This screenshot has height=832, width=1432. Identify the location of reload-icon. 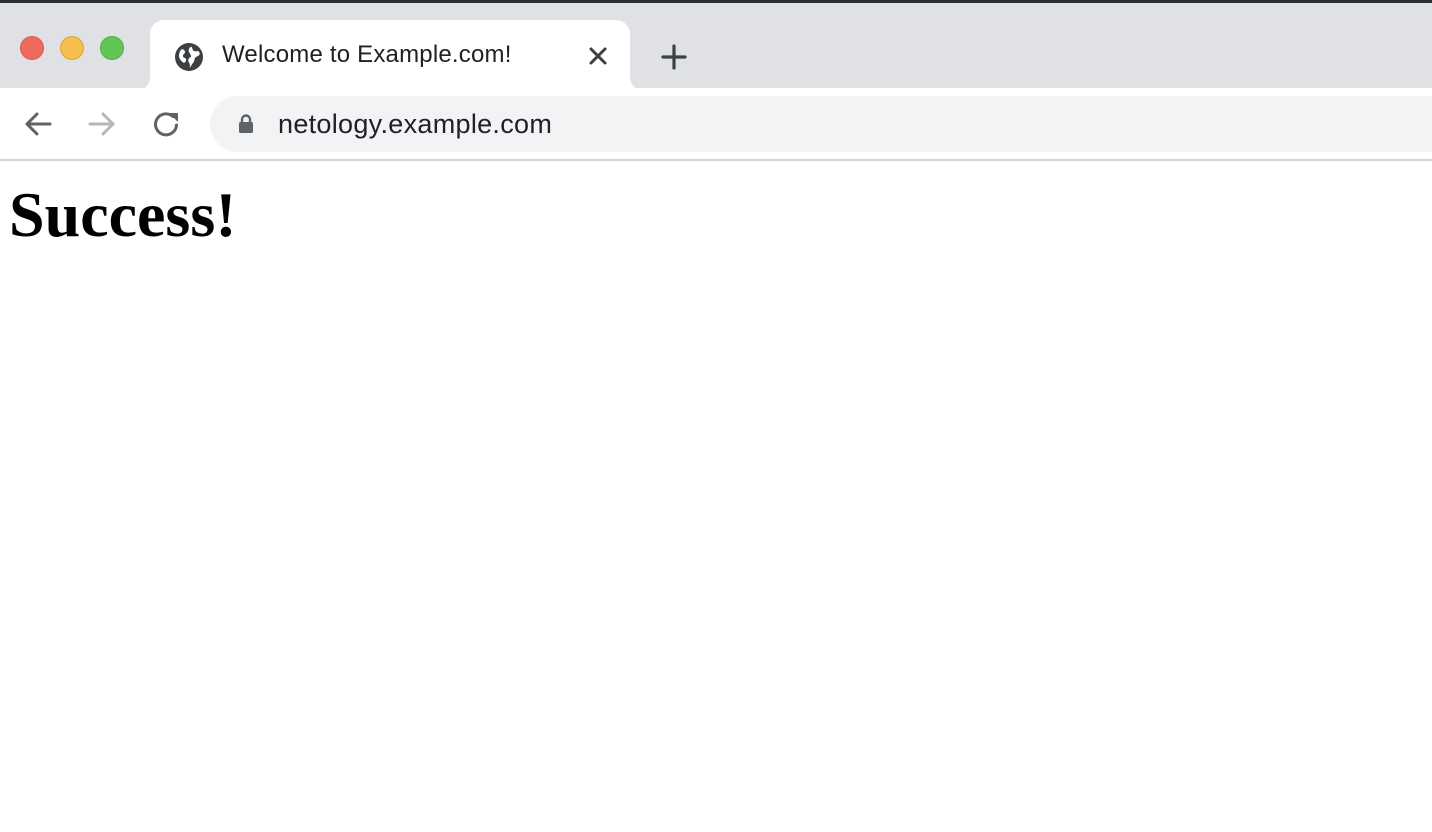
(166, 124).